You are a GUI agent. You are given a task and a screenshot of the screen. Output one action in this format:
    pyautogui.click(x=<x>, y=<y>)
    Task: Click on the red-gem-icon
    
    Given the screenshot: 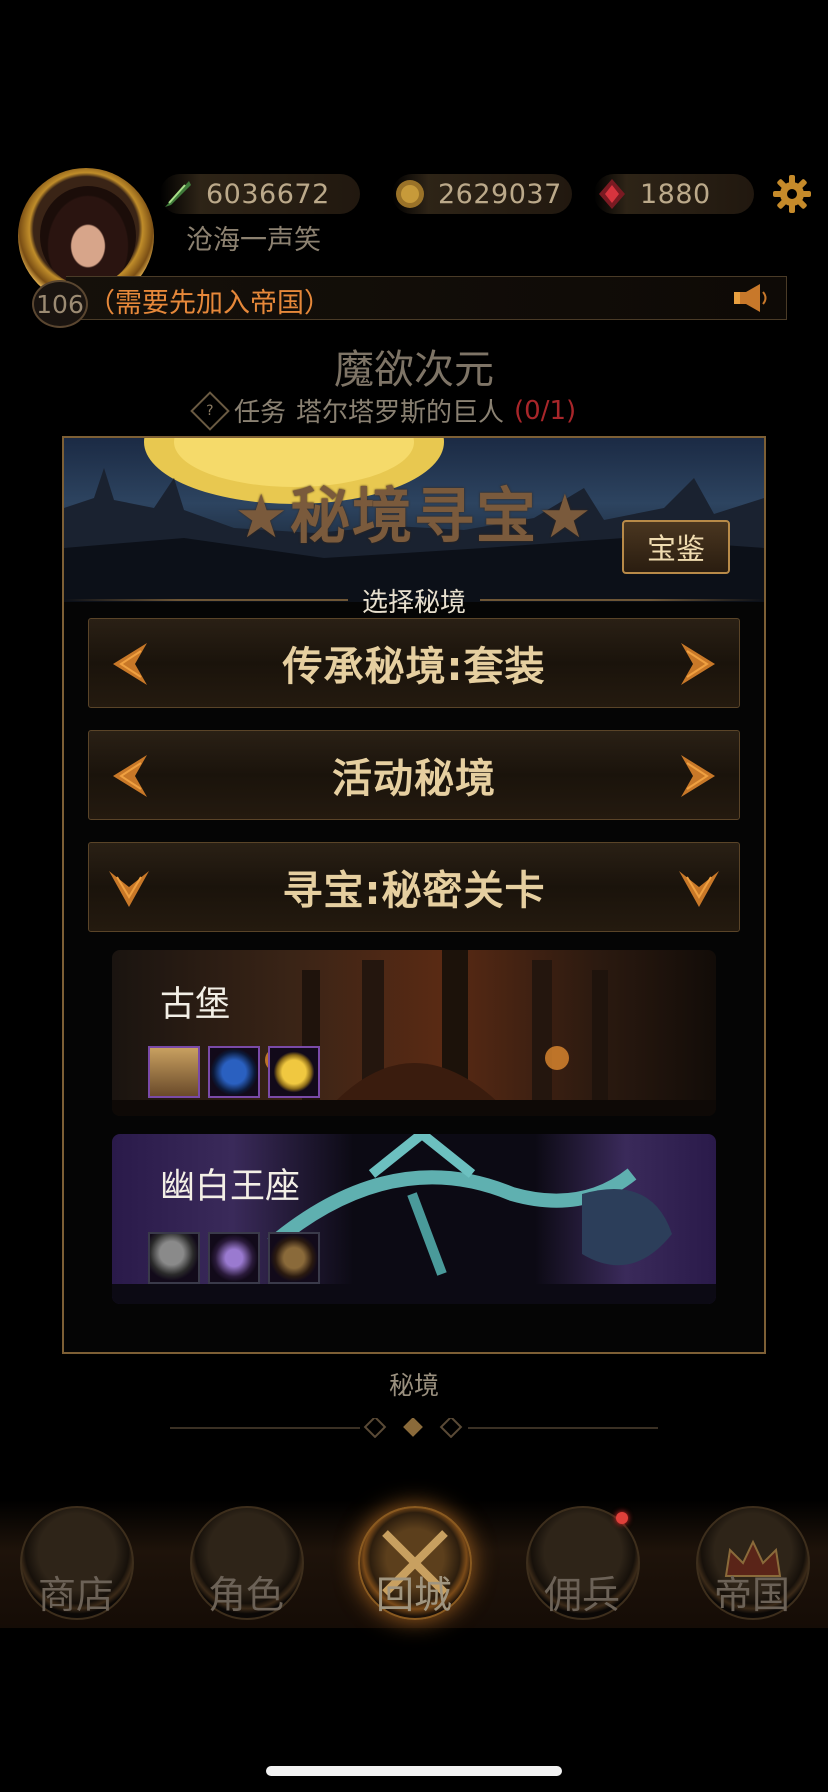 What is the action you would take?
    pyautogui.click(x=612, y=194)
    